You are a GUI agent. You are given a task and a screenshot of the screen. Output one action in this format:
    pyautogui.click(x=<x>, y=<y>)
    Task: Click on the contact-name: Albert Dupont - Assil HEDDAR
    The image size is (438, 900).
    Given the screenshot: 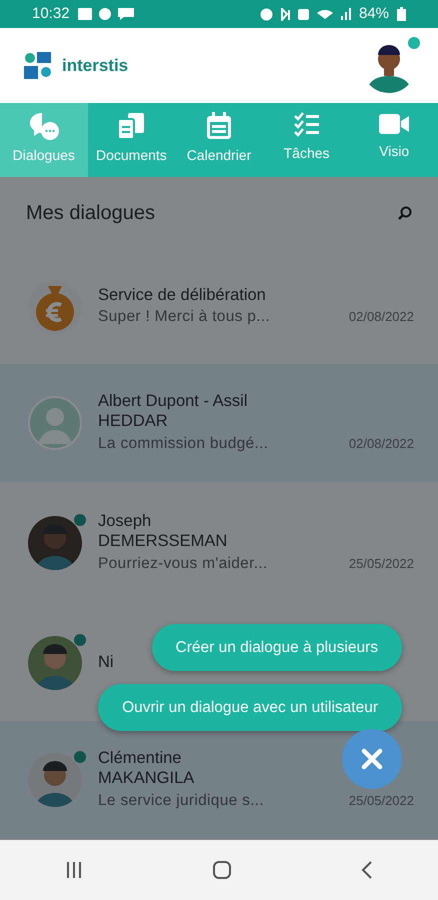 What is the action you would take?
    pyautogui.click(x=173, y=411)
    